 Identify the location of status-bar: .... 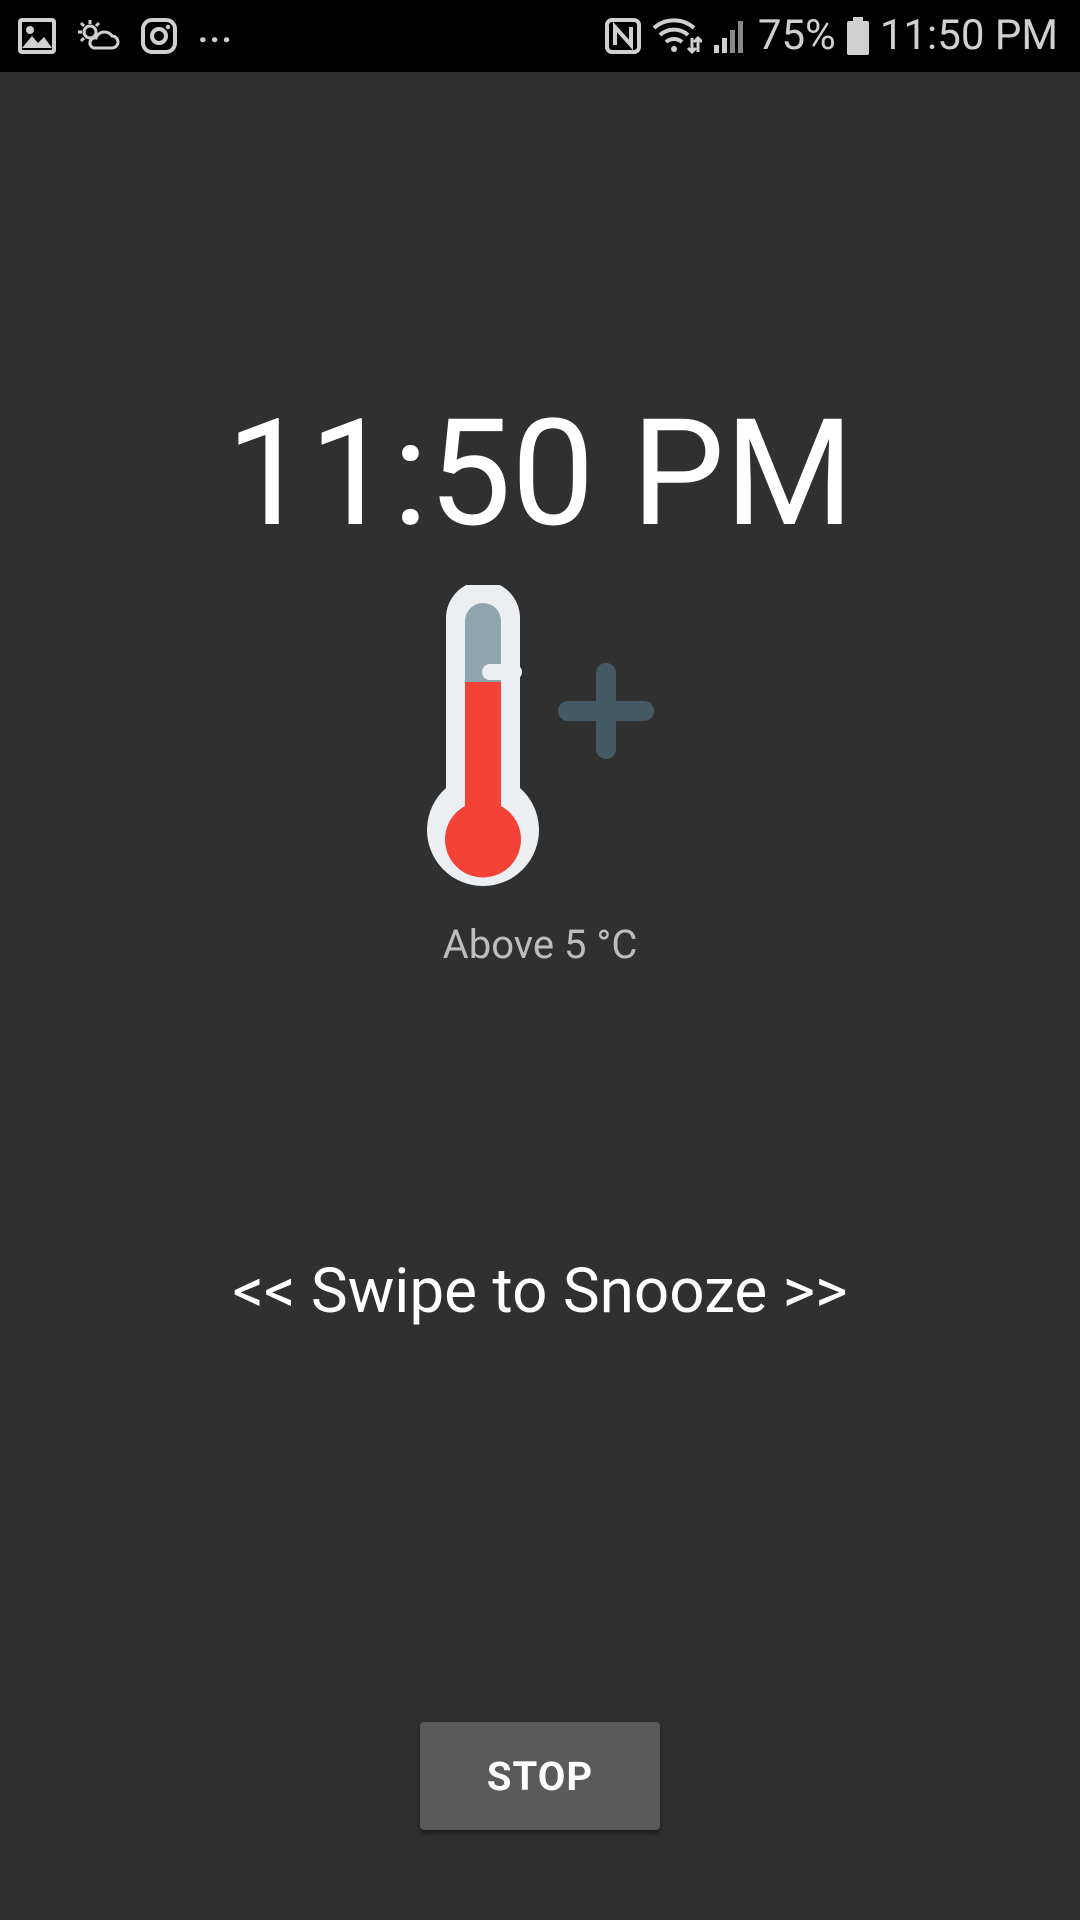
(540, 36).